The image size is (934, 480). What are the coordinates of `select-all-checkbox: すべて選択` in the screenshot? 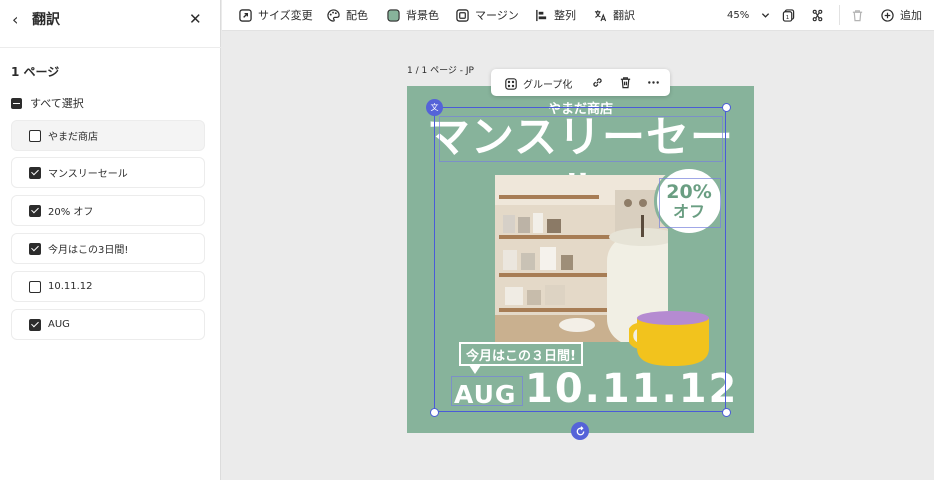 It's located at (47, 103).